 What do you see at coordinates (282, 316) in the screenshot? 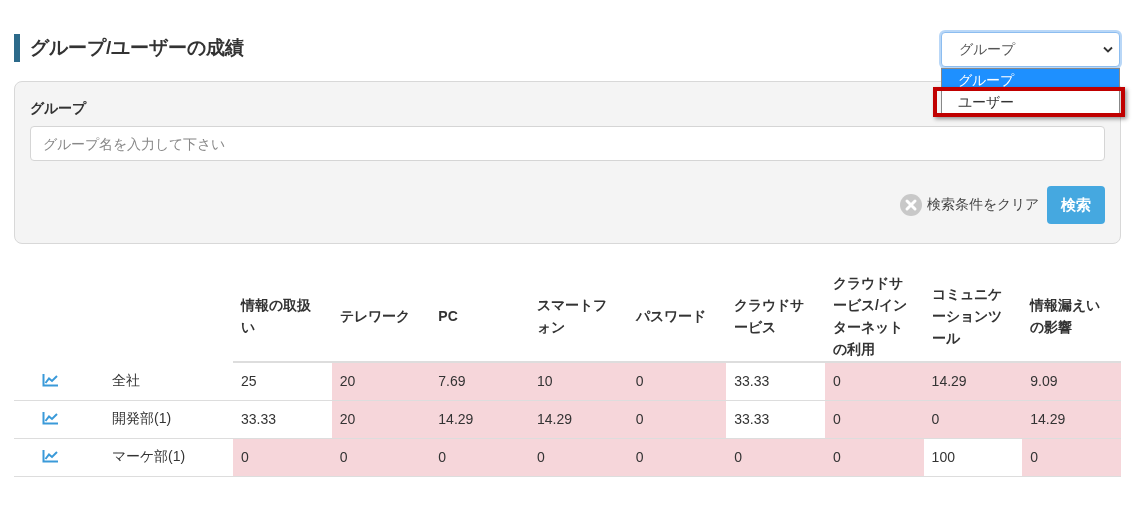
I see `column-header: 情報の取扱い` at bounding box center [282, 316].